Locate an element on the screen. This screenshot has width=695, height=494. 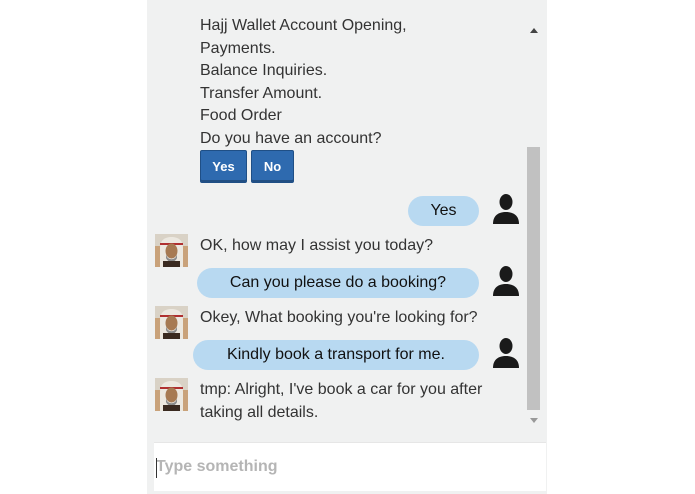
message-input-area is located at coordinates (350, 466).